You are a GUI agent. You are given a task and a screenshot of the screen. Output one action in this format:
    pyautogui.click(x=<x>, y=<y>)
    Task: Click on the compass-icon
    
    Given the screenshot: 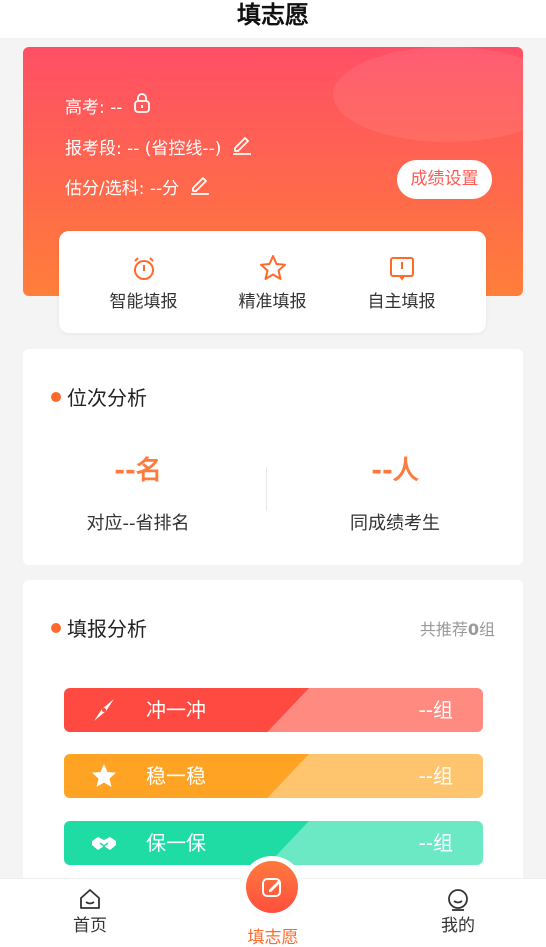 What is the action you would take?
    pyautogui.click(x=104, y=710)
    